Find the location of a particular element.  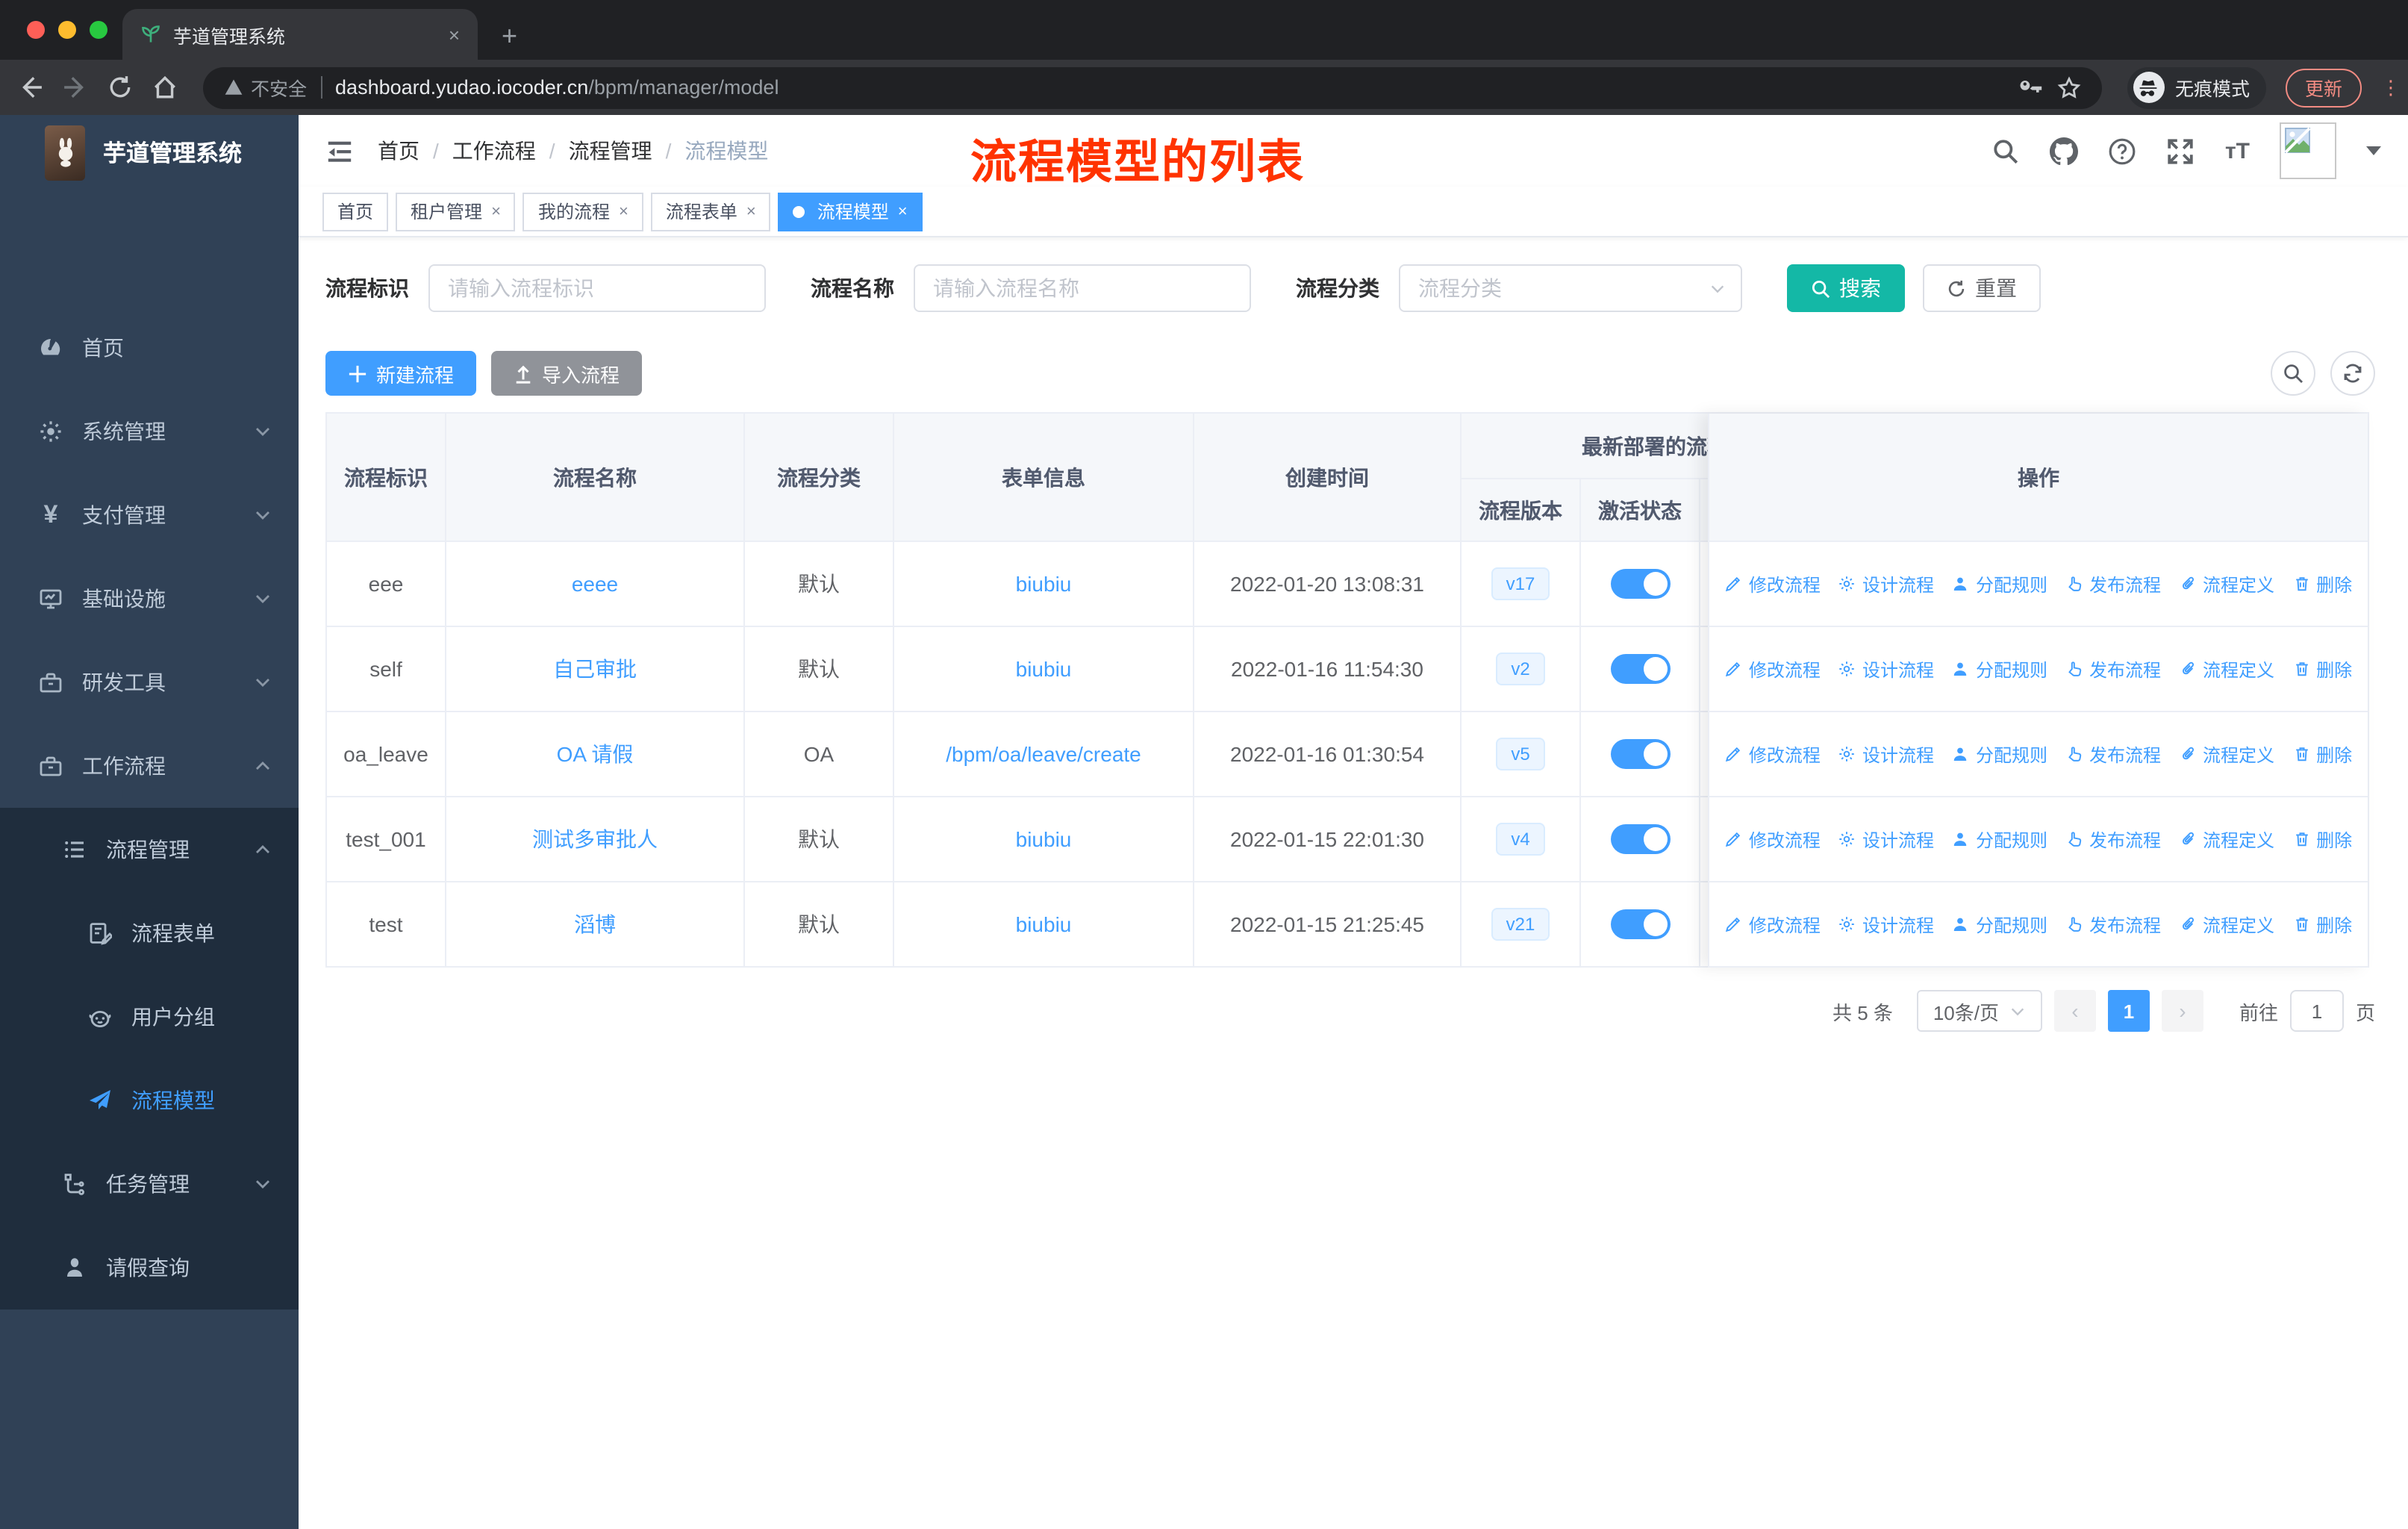

search-icon is located at coordinates (2006, 151).